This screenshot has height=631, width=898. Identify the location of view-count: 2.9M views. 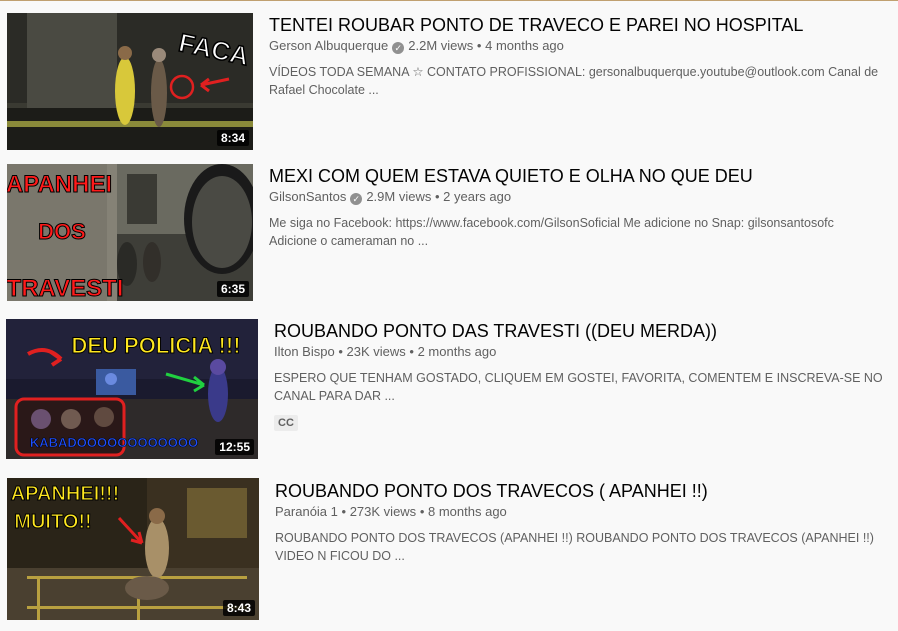
(399, 196).